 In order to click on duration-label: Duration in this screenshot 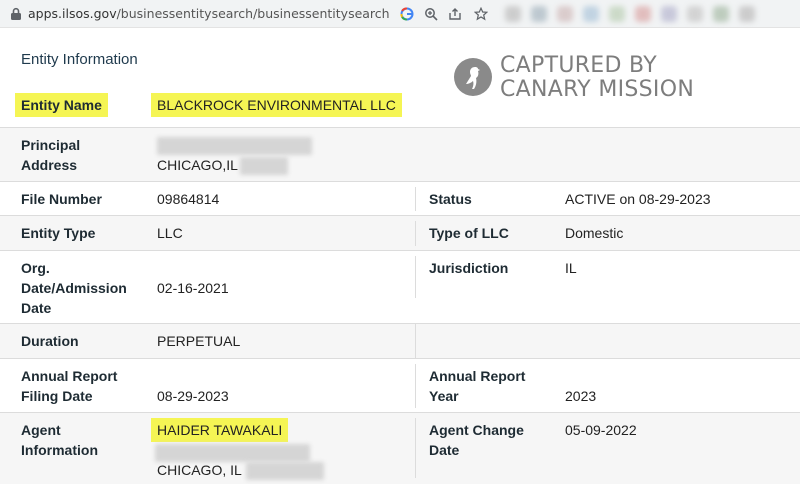, I will do `click(50, 341)`.